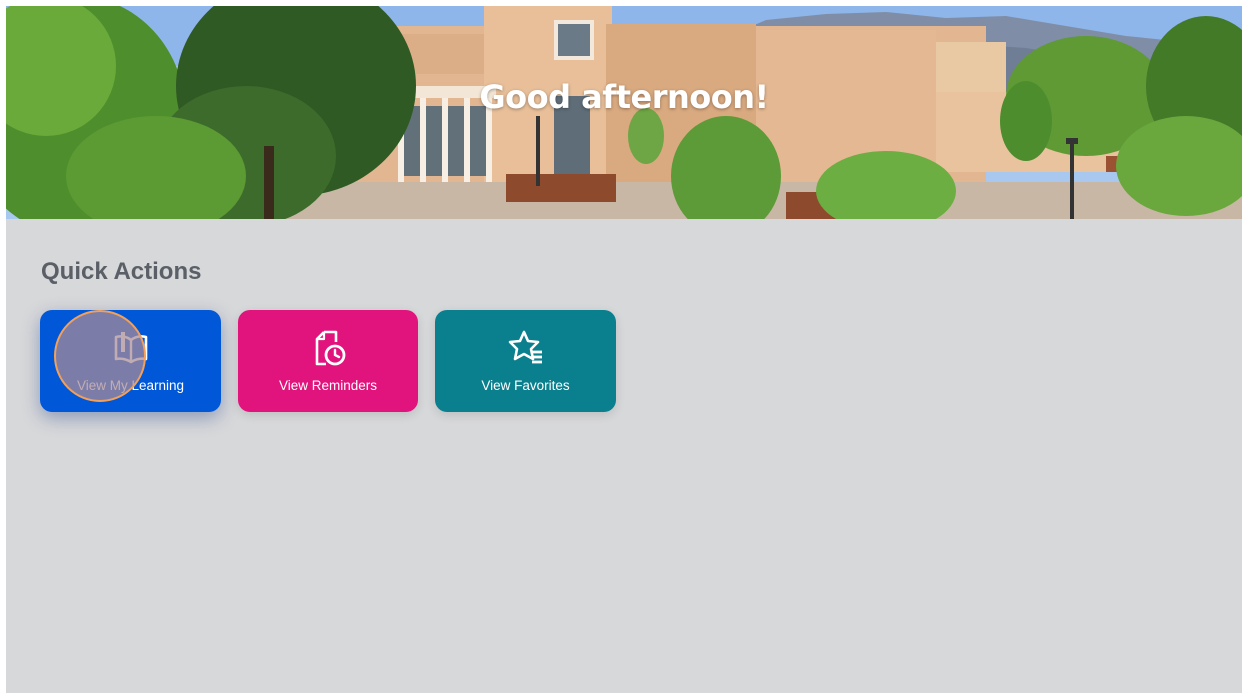  I want to click on view-favorites-button: View Favorites, so click(525, 361).